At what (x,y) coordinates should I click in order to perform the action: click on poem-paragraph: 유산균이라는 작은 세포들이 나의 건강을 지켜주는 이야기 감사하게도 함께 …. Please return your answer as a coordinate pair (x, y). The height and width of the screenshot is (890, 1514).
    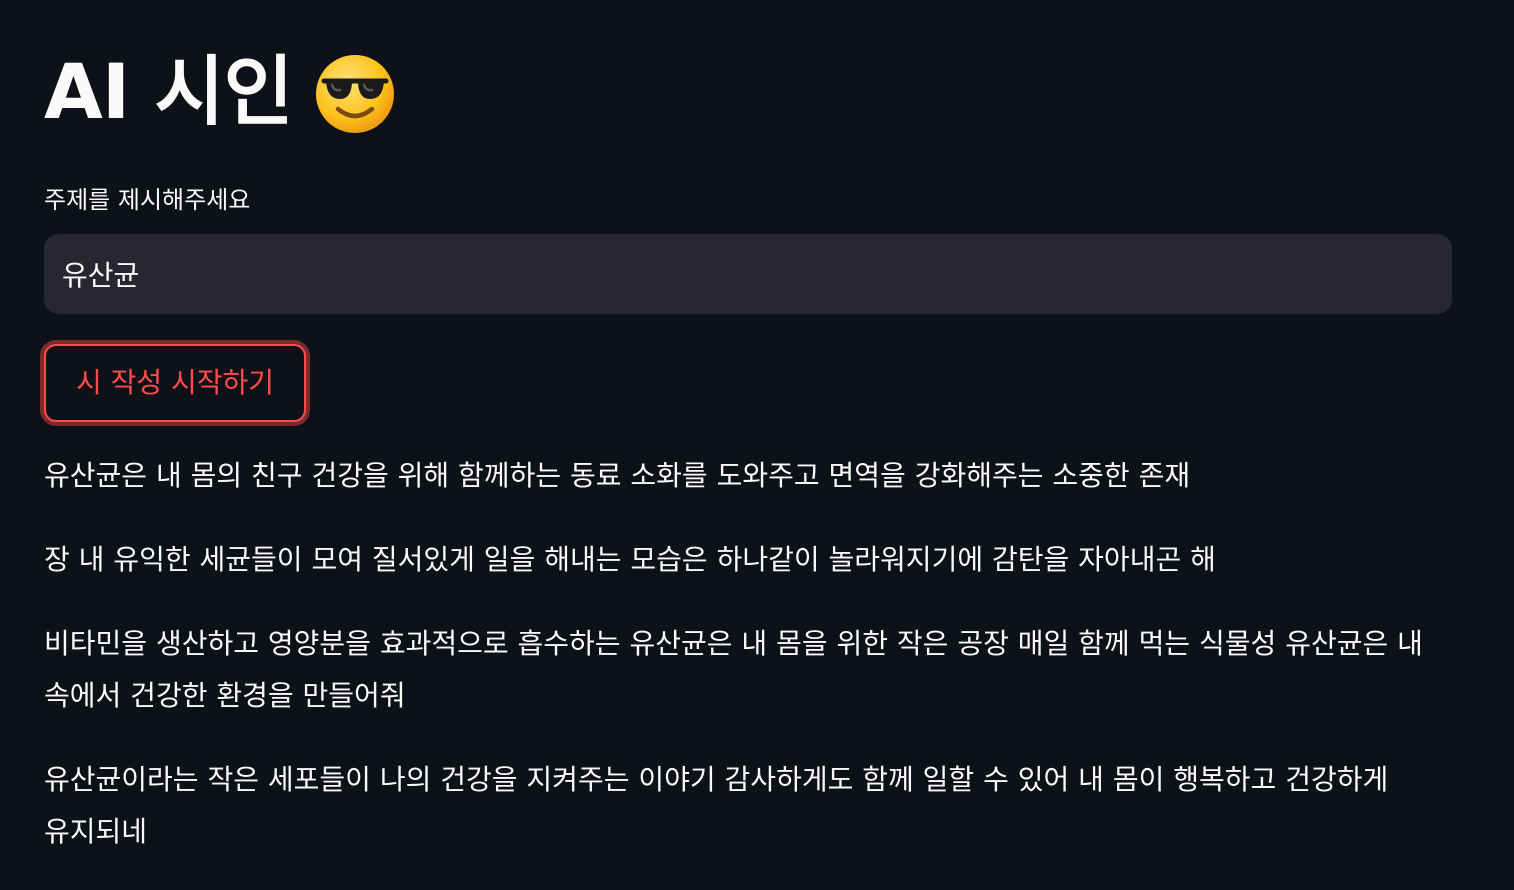
    Looking at the image, I should click on (716, 805).